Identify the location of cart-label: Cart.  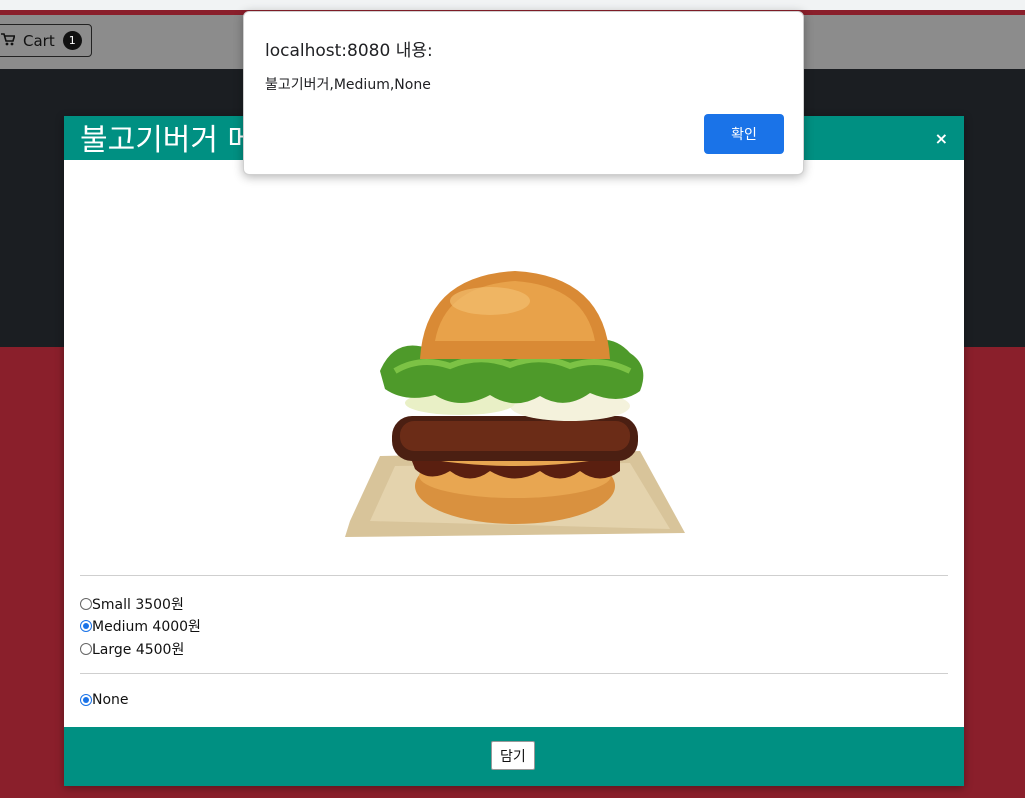
(39, 40).